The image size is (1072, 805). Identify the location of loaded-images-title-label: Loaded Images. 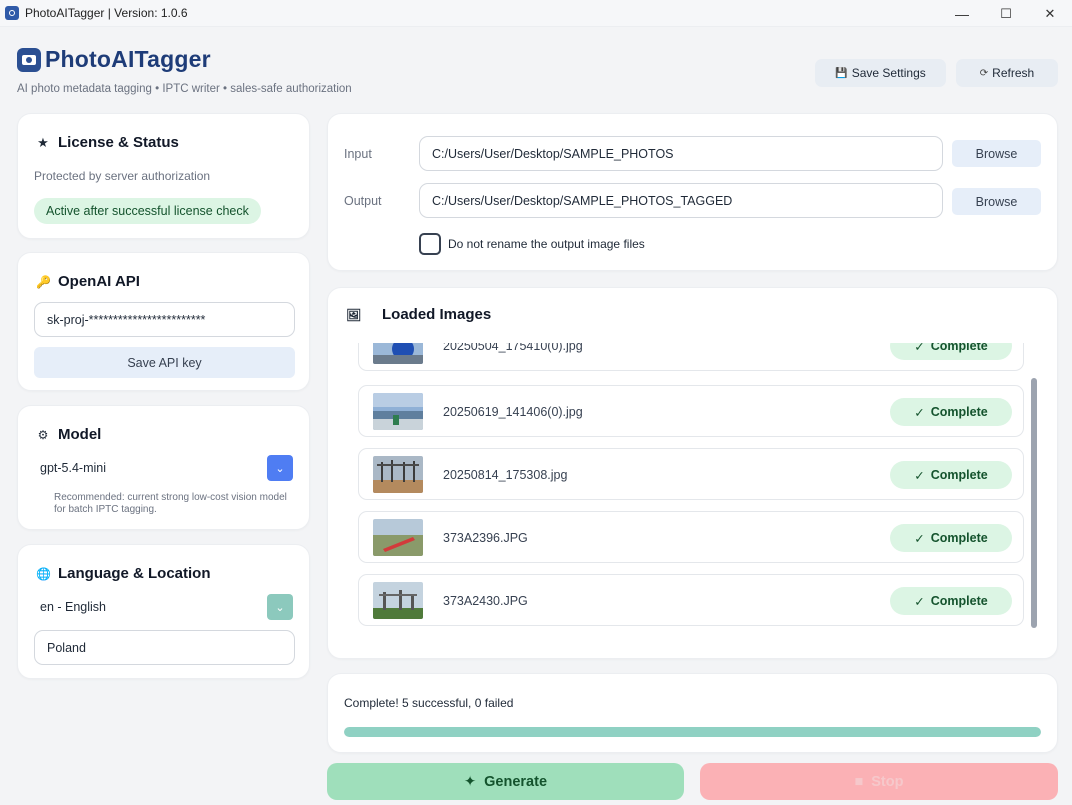
(437, 314).